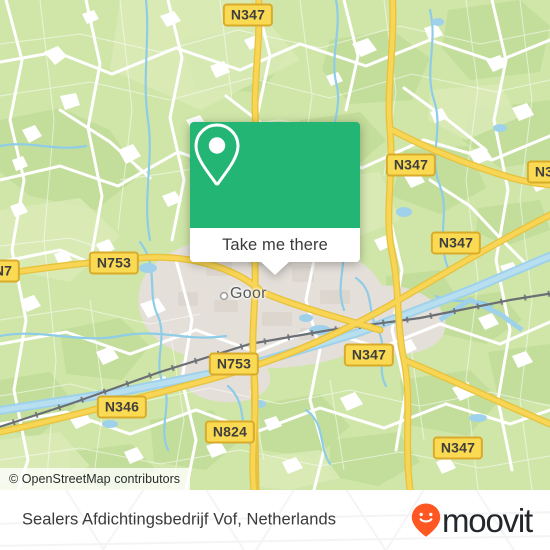 Image resolution: width=550 pixels, height=550 pixels. Describe the element at coordinates (122, 407) in the screenshot. I see `road-shield: N346` at that location.